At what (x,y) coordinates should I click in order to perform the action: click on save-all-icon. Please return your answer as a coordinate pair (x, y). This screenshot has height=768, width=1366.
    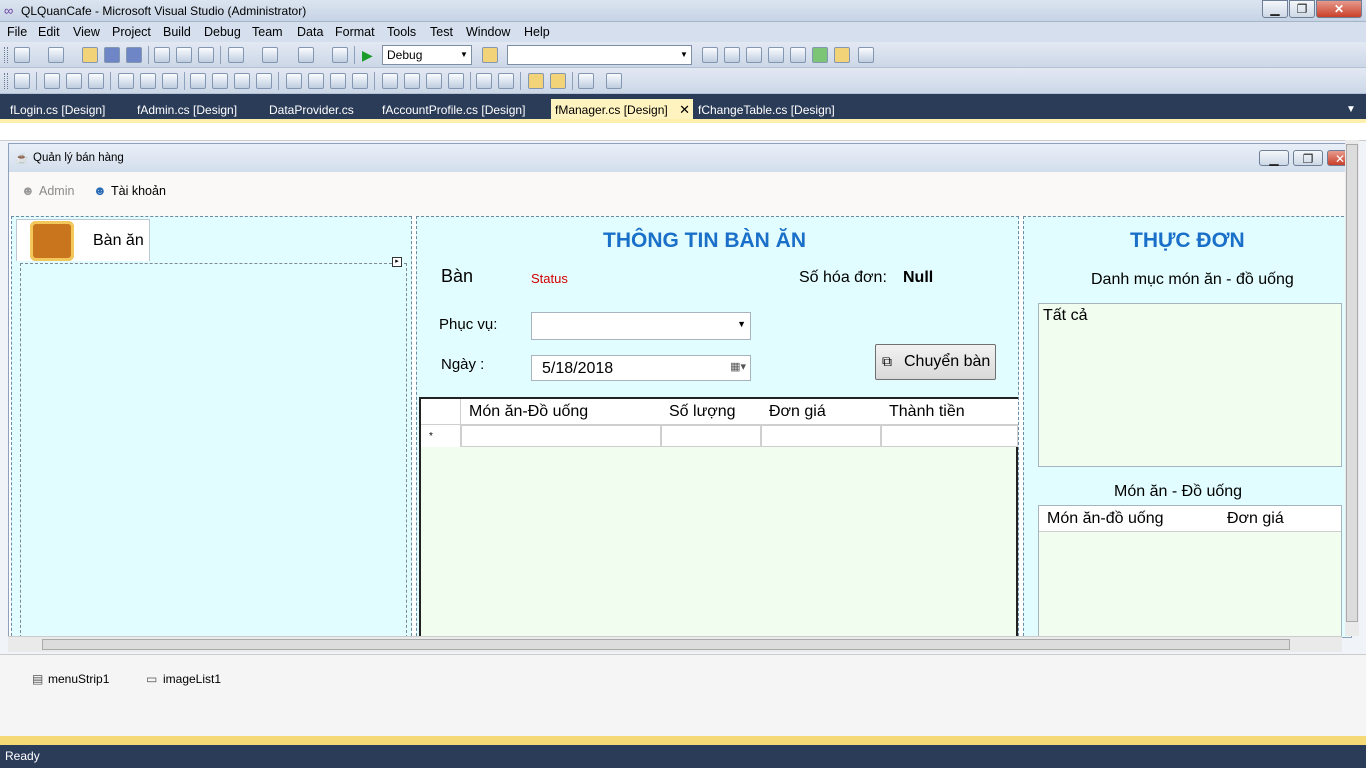
    Looking at the image, I should click on (134, 55).